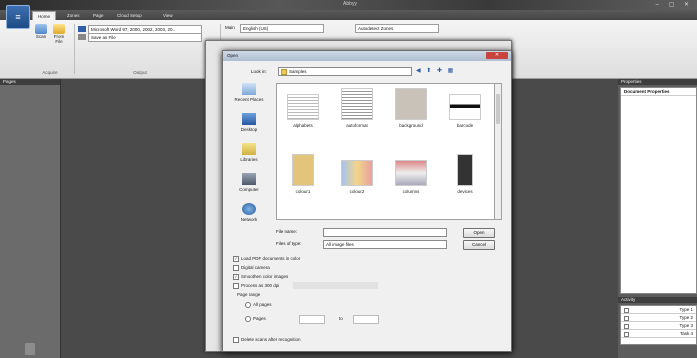 Image resolution: width=697 pixels, height=358 pixels. I want to click on libraries-icon, so click(249, 149).